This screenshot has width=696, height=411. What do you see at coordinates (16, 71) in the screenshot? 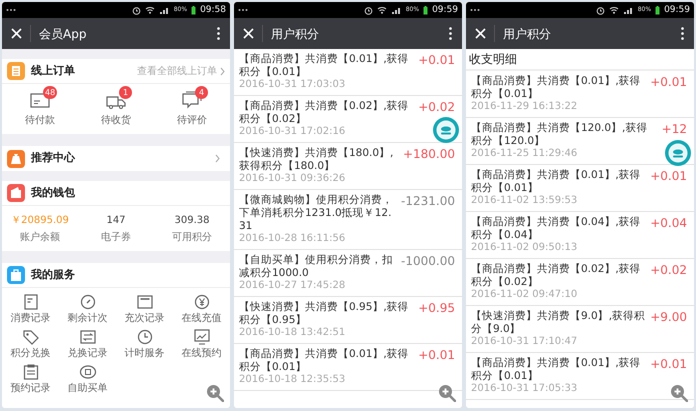
I see `order-list-icon` at bounding box center [16, 71].